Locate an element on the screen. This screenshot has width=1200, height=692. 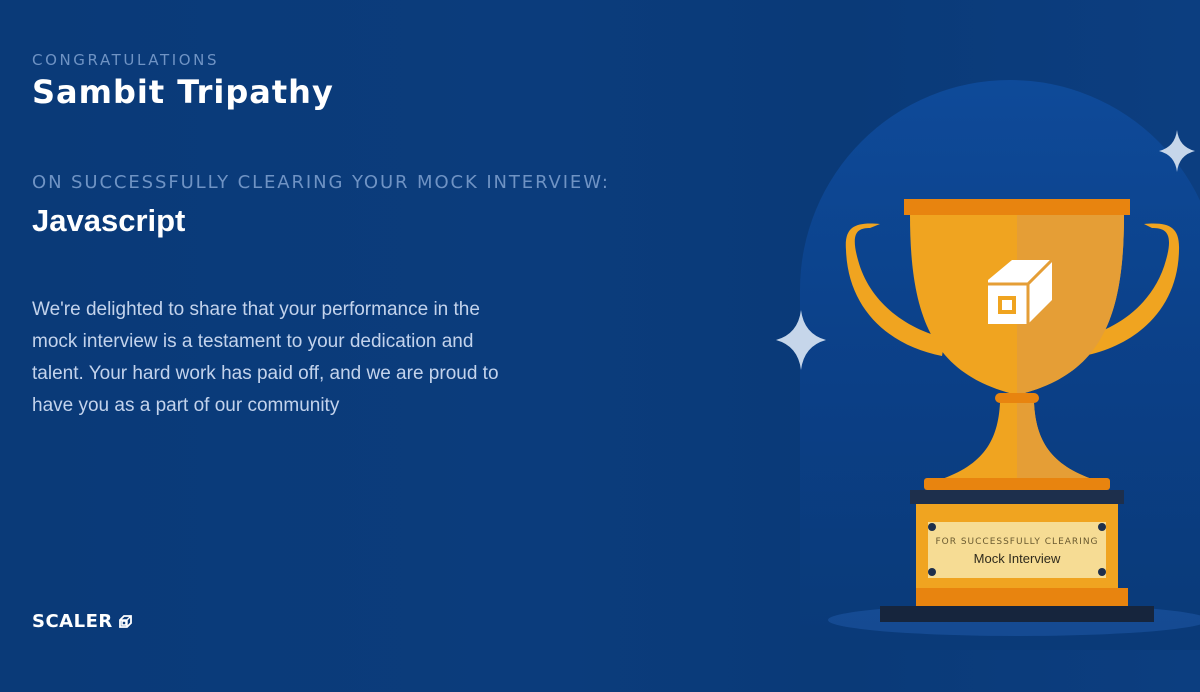
logo-text: SCALER is located at coordinates (72, 621).